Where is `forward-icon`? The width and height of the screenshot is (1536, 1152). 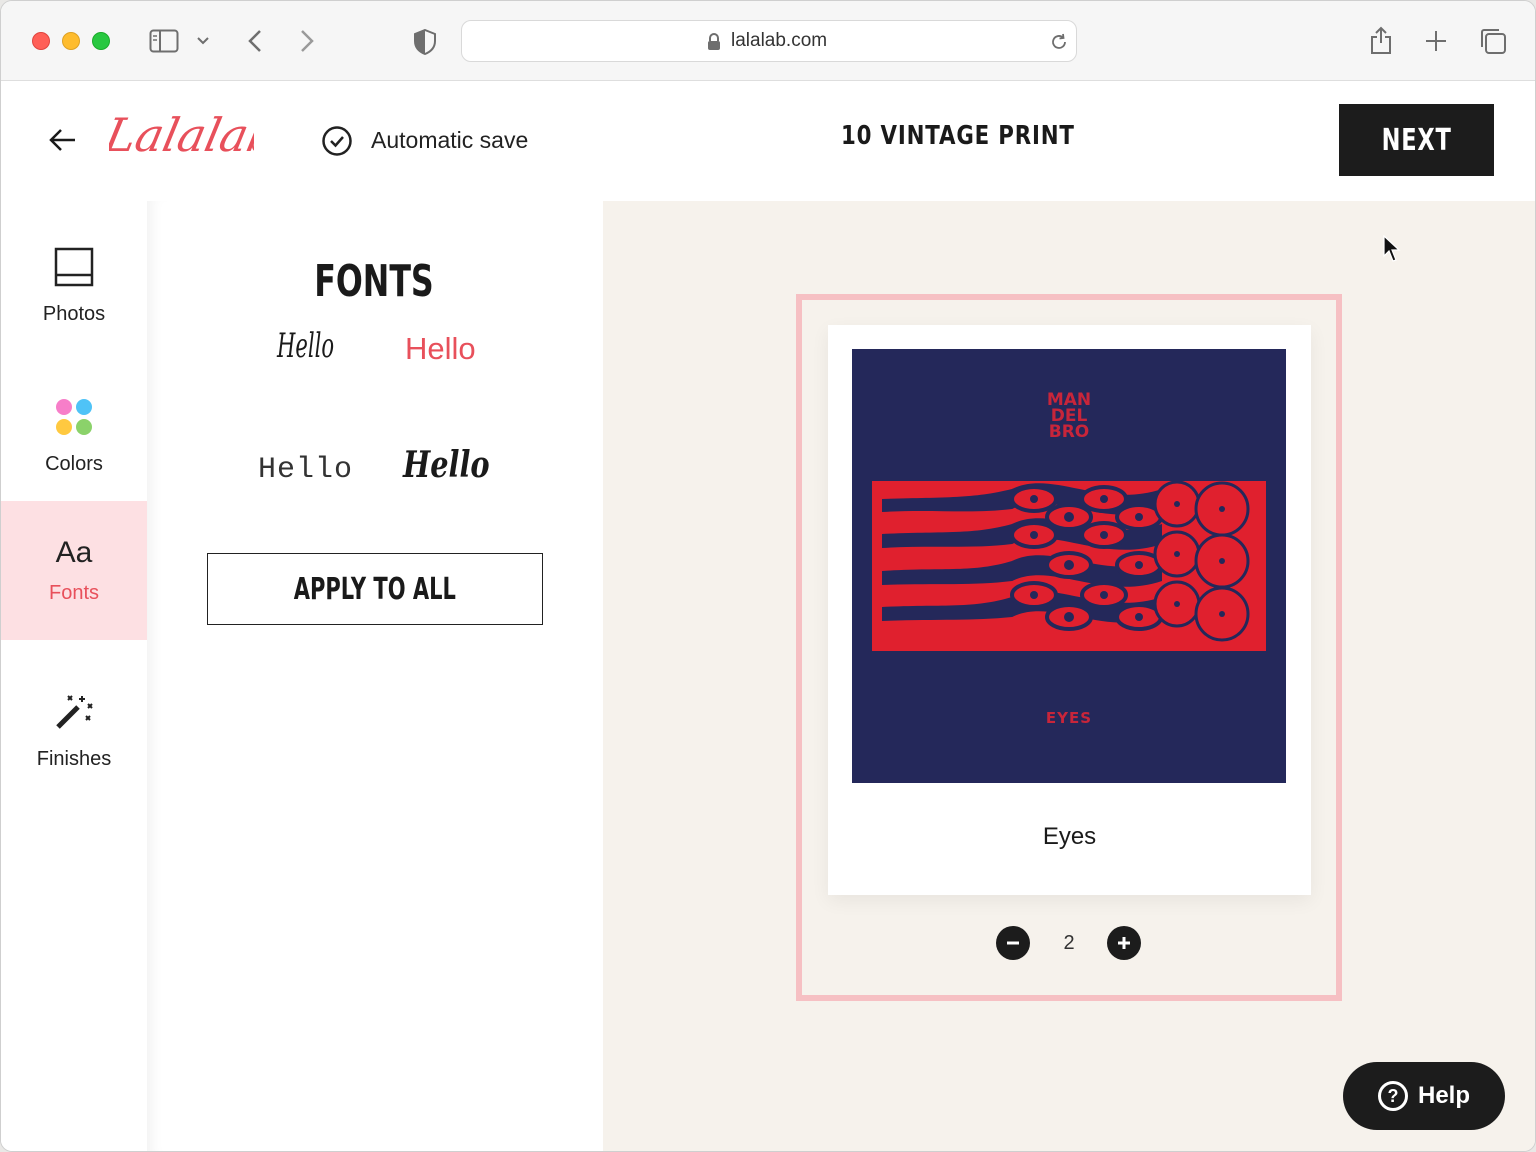
forward-icon is located at coordinates (307, 41).